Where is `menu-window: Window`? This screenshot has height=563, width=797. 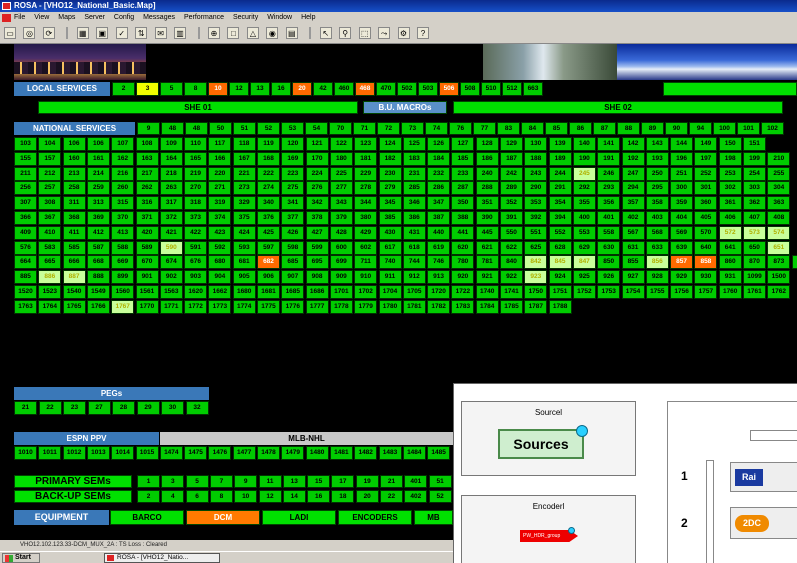 menu-window: Window is located at coordinates (279, 18).